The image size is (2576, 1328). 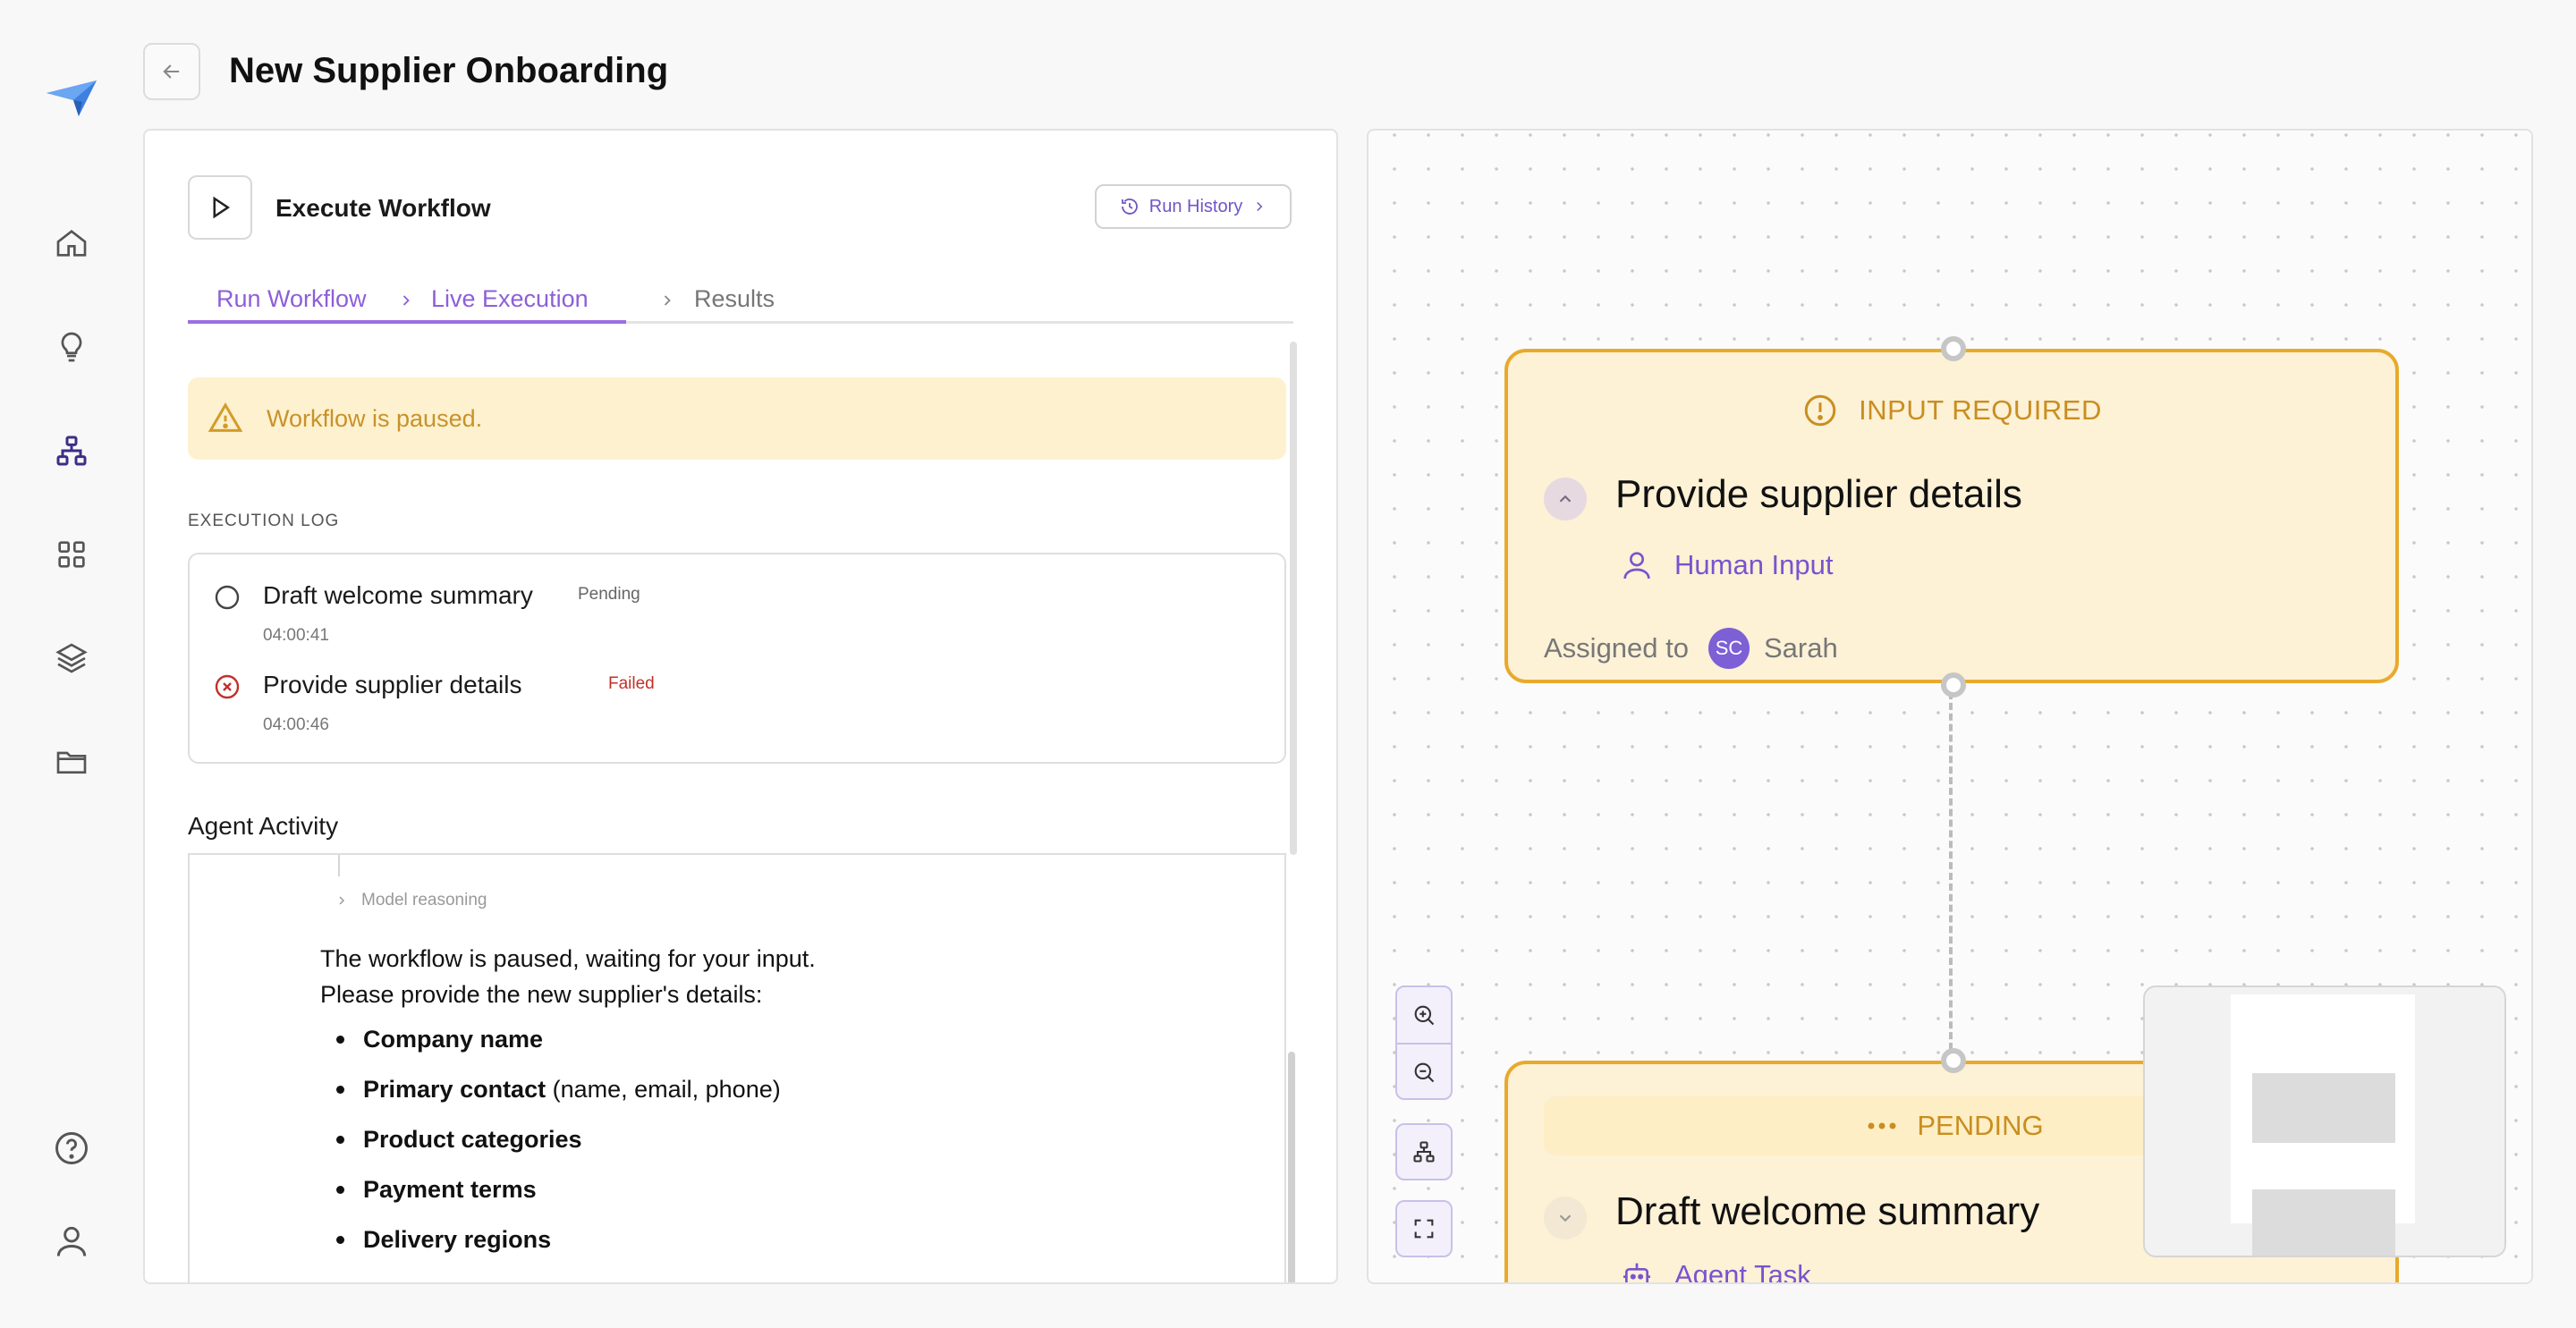 I want to click on node-title: Provide supplier details, so click(x=1818, y=494).